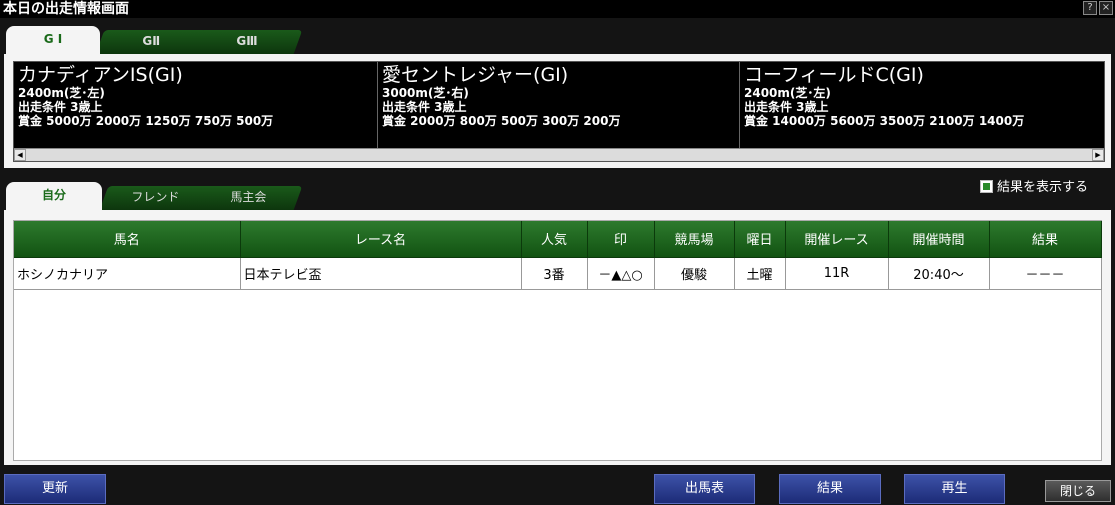 The height and width of the screenshot is (505, 1115). Describe the element at coordinates (554, 239) in the screenshot. I see `header-popularity: 人気` at that location.